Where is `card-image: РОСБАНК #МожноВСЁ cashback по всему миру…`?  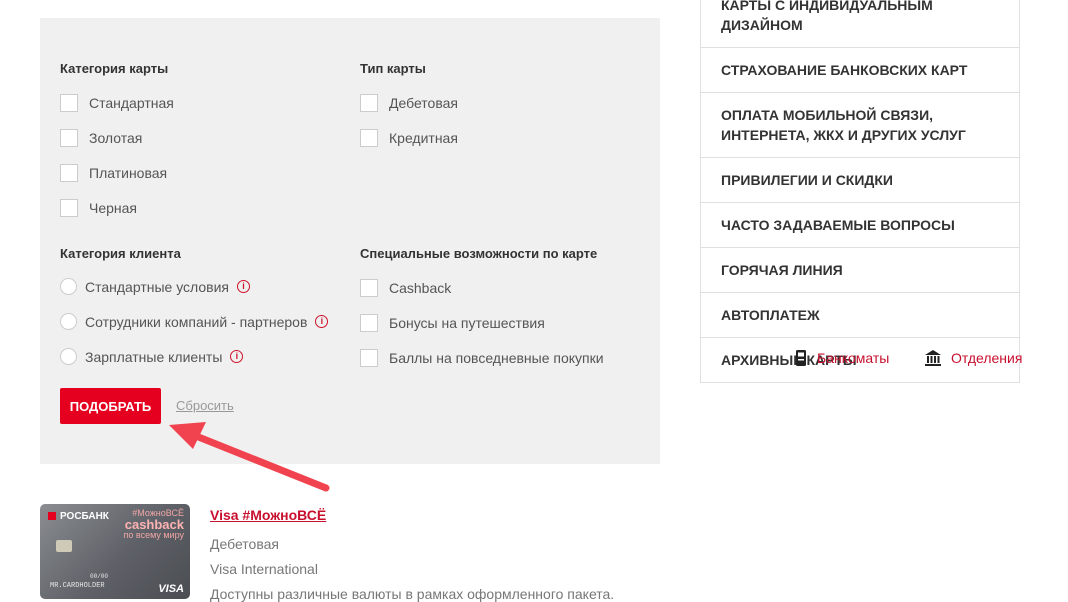 card-image: РОСБАНК #МожноВСЁ cashback по всему миру… is located at coordinates (115, 551).